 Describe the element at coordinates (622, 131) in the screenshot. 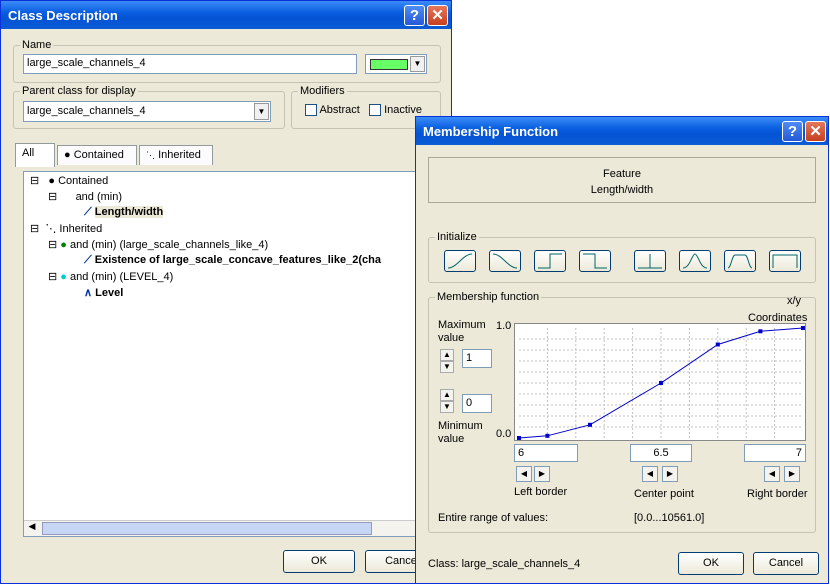

I see `membership-function-titlebar: Membership Function` at that location.